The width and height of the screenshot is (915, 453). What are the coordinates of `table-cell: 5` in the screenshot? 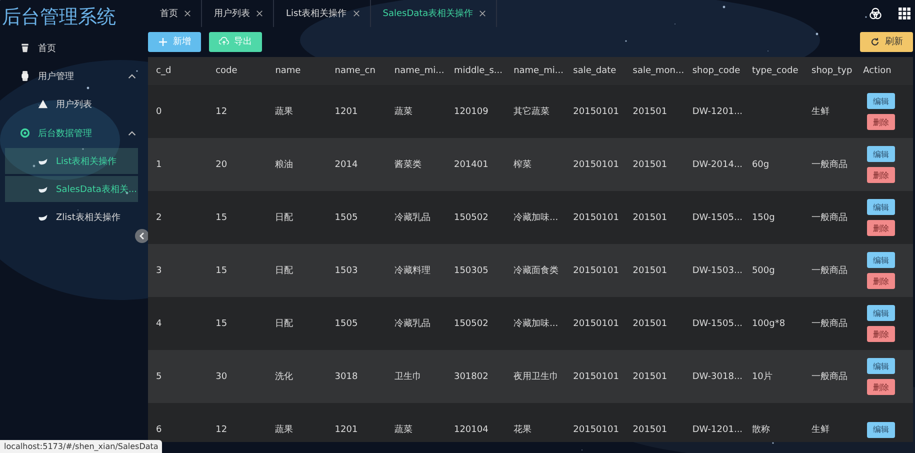 It's located at (159, 377).